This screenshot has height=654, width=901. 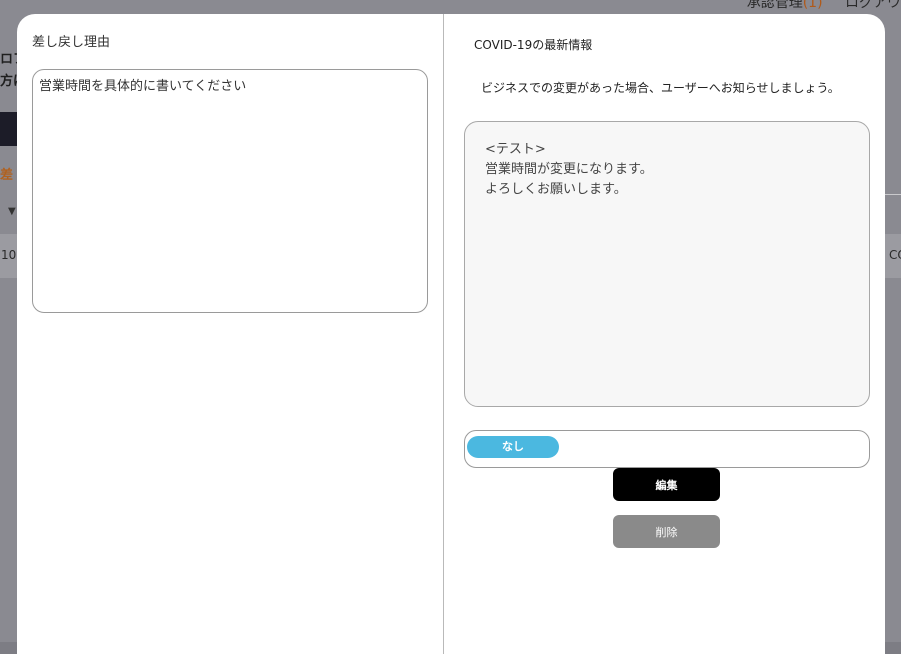 I want to click on edit-button: 編集, so click(x=666, y=484).